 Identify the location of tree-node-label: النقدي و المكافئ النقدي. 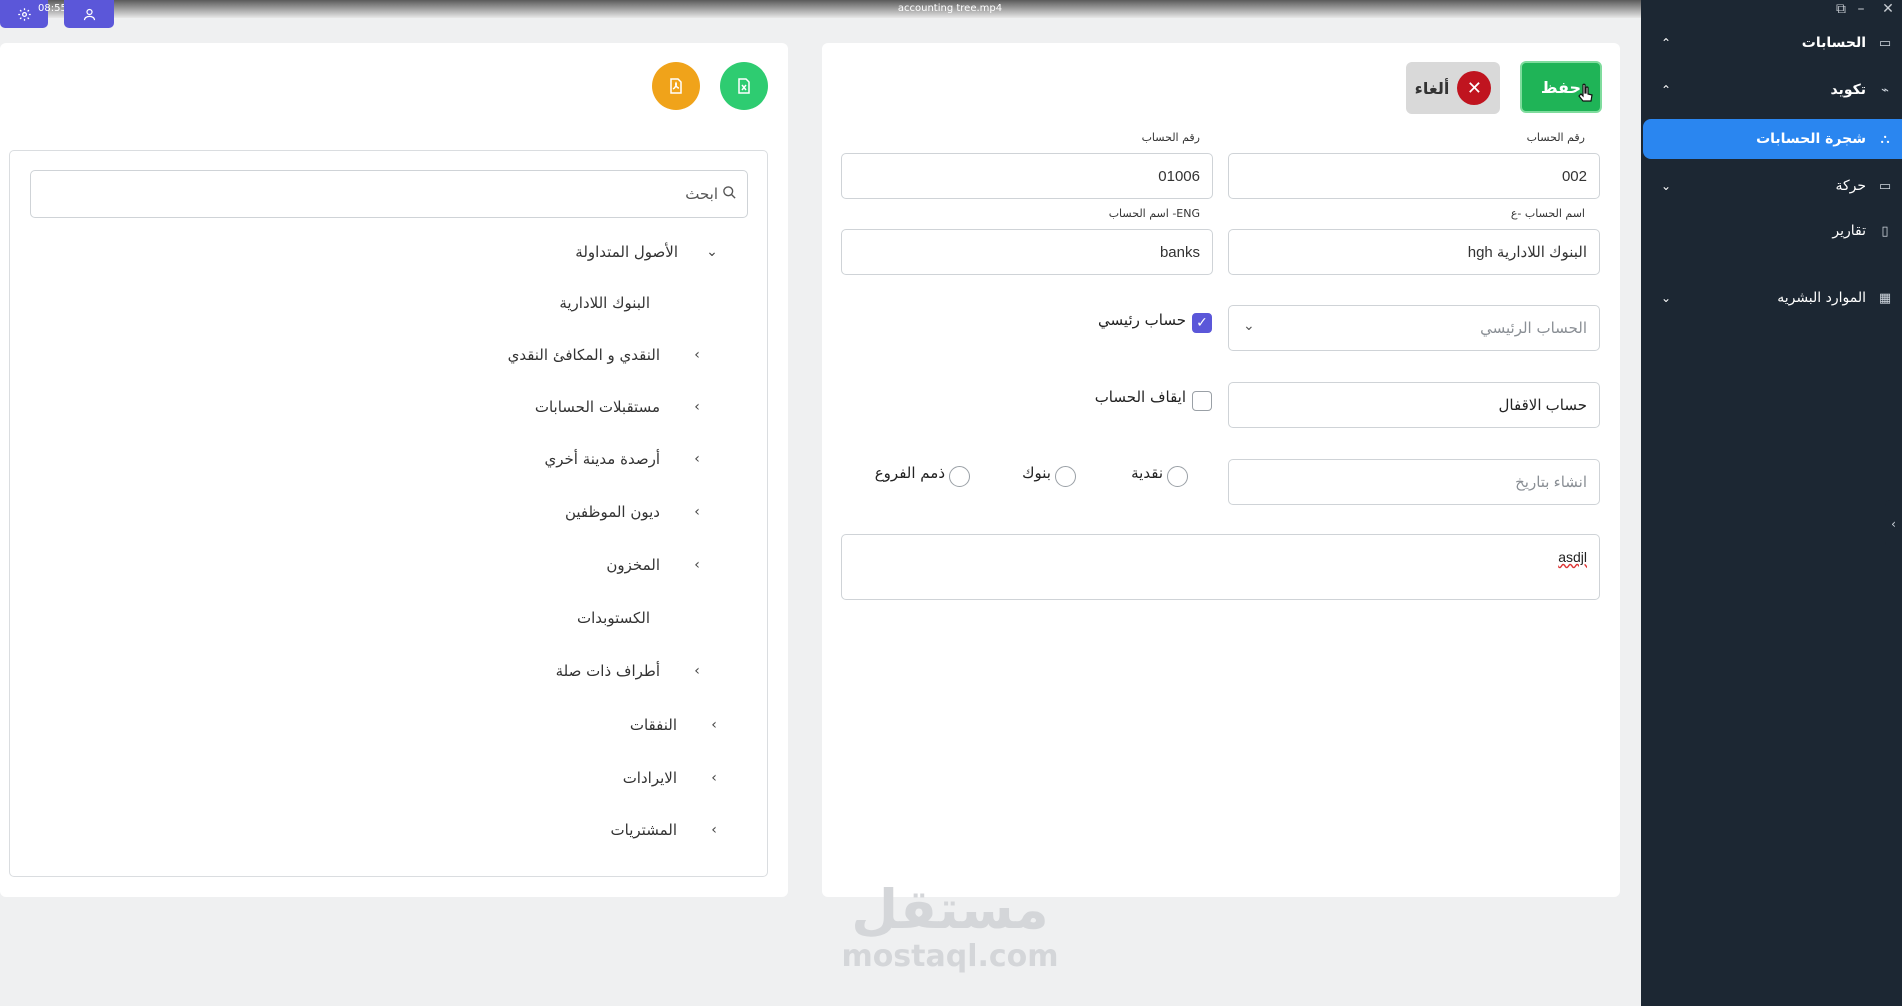
(583, 355).